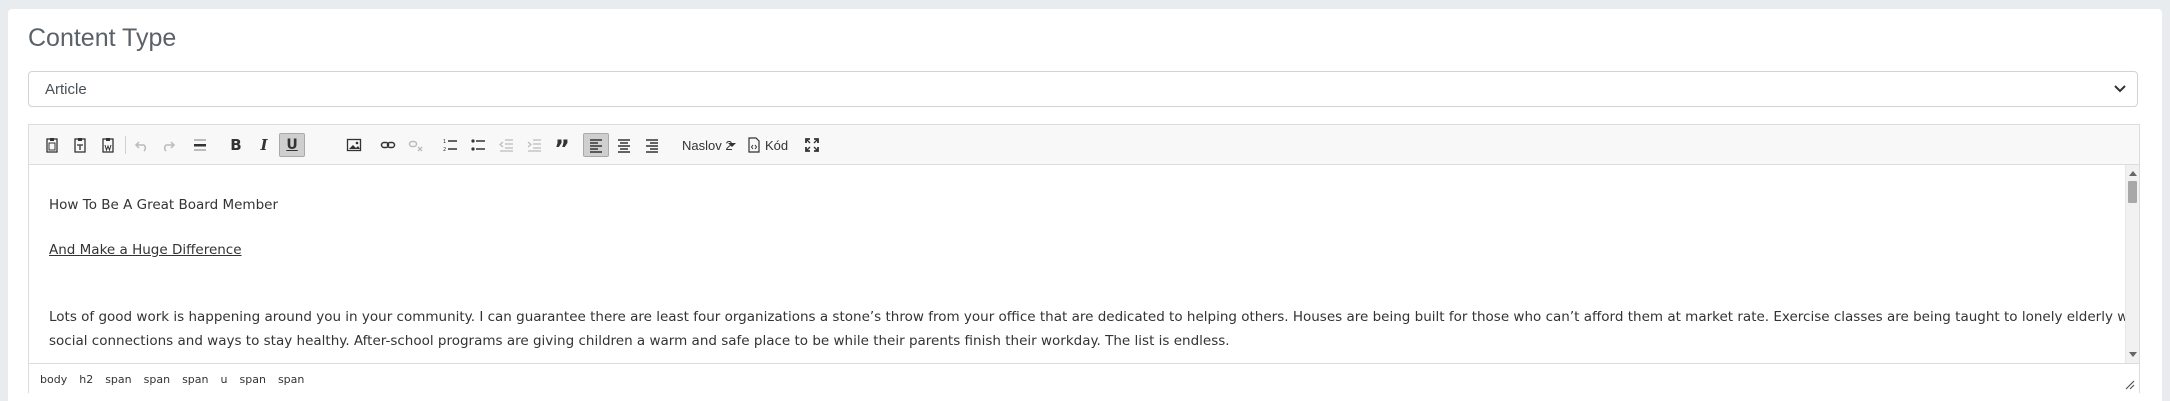 This screenshot has width=2170, height=401. I want to click on bulleted-list-icon, so click(478, 145).